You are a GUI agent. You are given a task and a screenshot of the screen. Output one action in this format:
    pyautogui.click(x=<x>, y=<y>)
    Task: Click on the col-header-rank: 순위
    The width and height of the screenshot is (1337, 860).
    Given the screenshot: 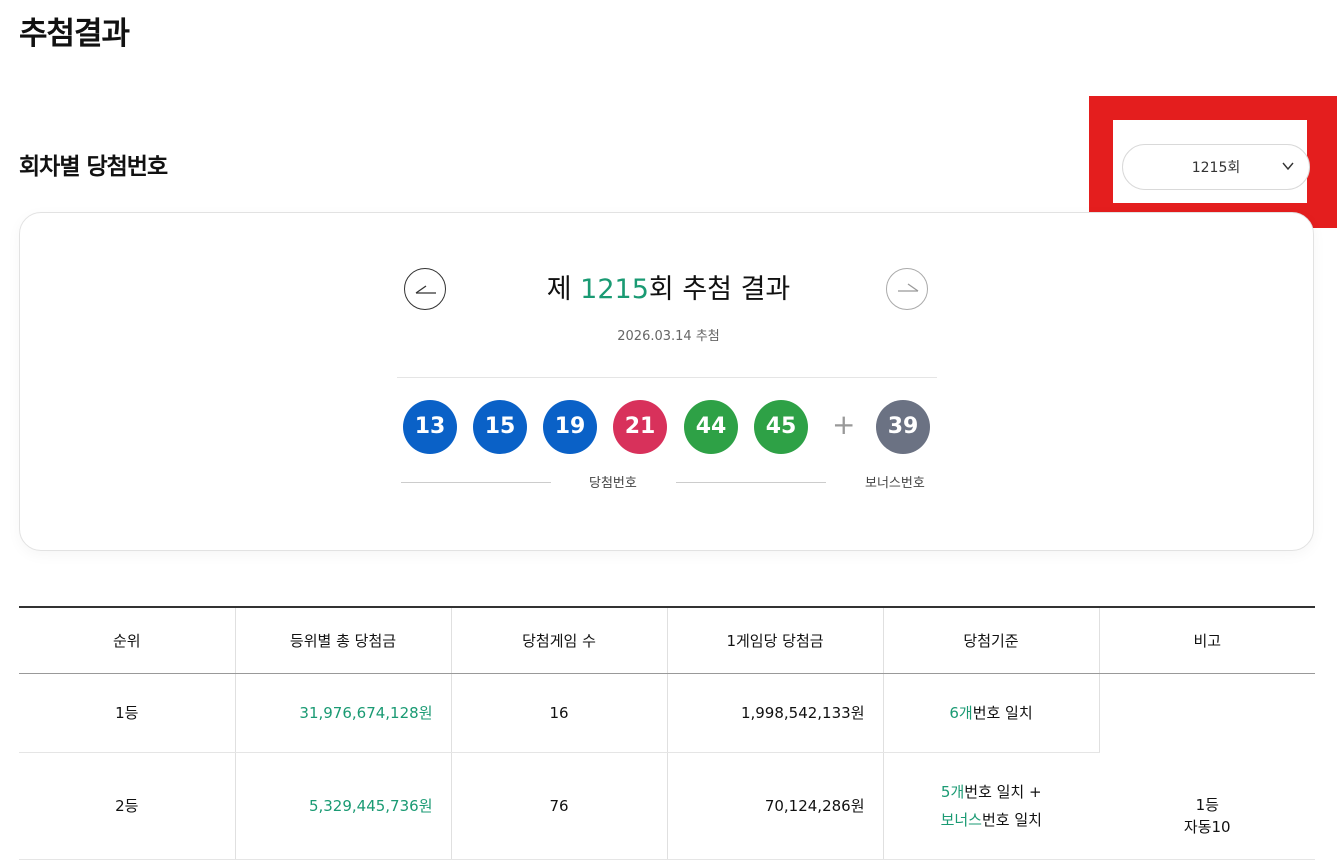 What is the action you would take?
    pyautogui.click(x=127, y=640)
    